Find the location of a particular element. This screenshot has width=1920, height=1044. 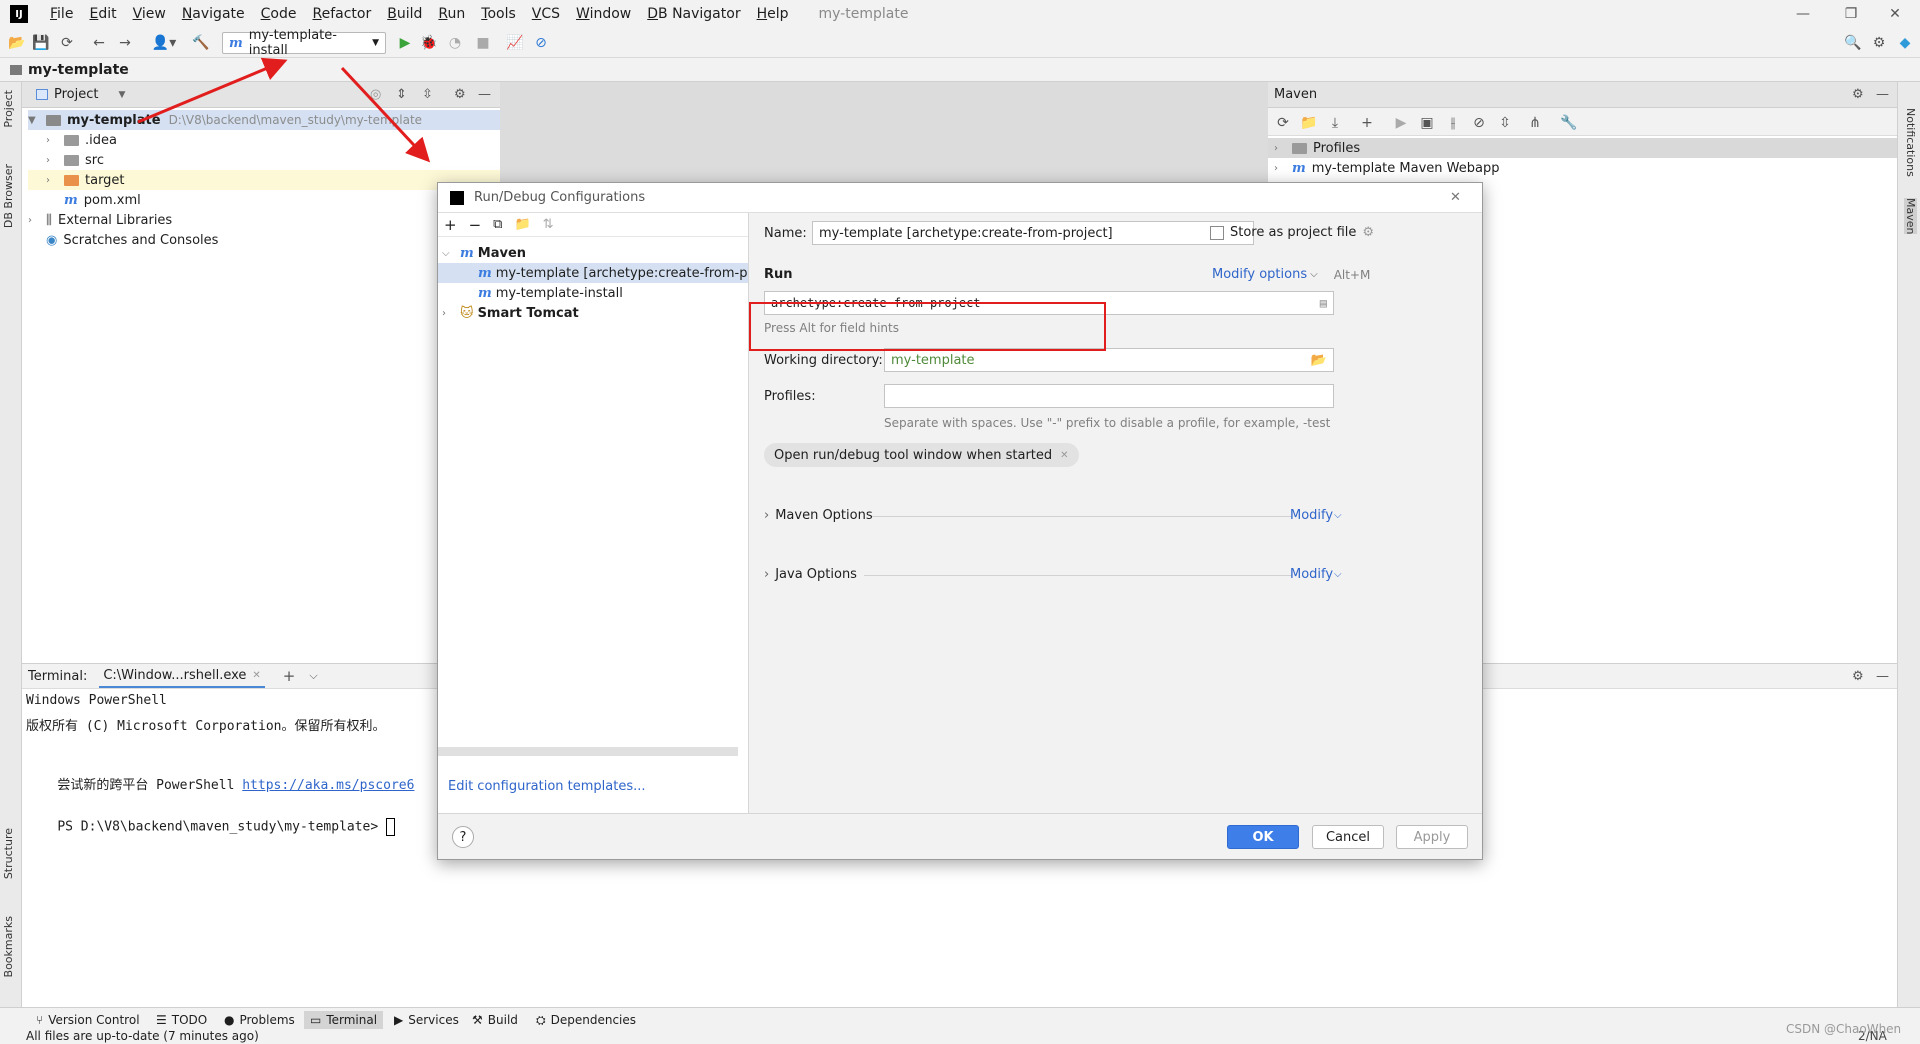

annotation-arrows is located at coordinates (284, 110).